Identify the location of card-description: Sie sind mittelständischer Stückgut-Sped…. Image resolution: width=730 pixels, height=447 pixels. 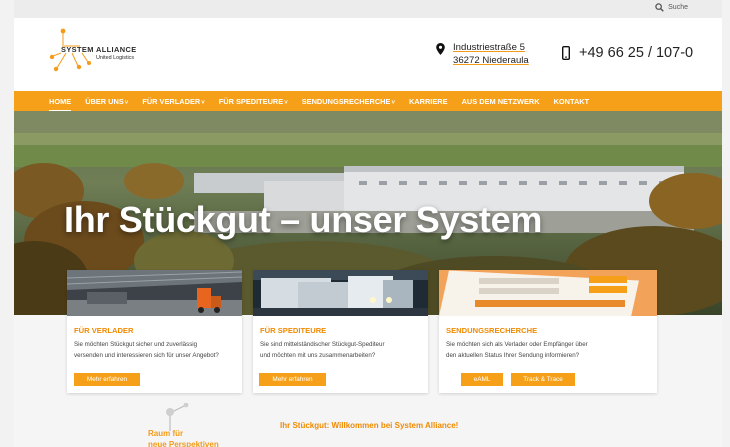
(322, 350).